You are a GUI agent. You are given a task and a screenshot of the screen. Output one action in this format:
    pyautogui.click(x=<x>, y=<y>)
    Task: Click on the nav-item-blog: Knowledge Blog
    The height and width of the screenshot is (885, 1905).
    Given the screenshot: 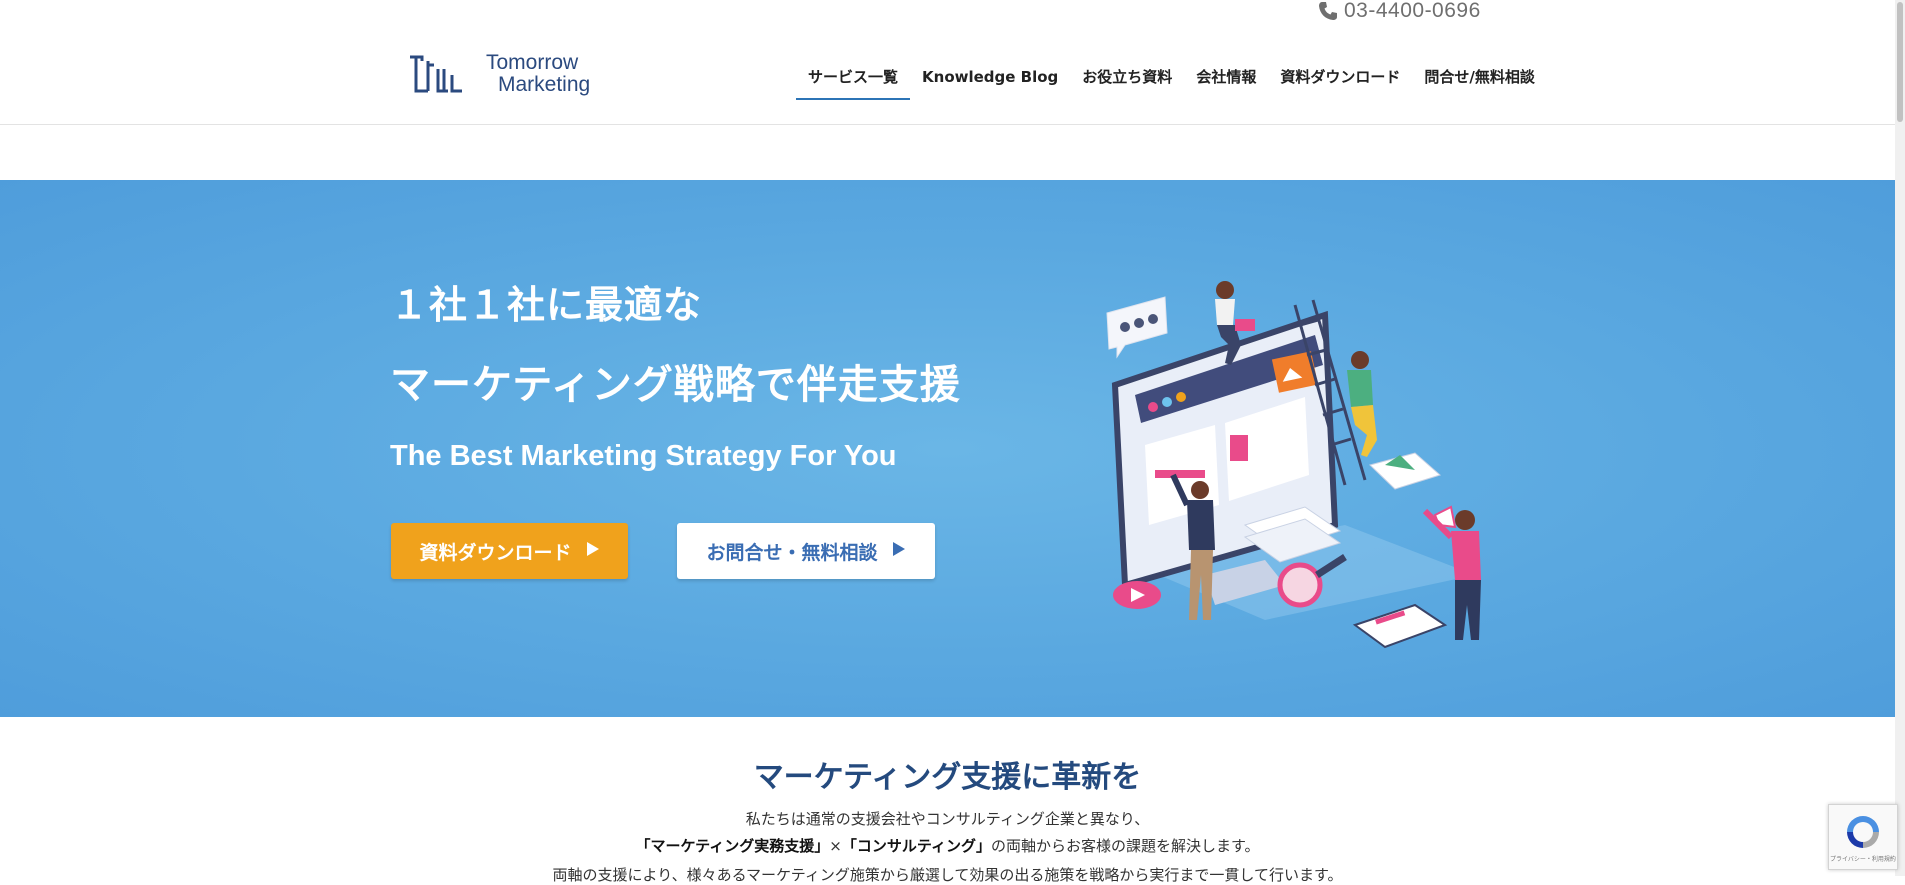 What is the action you would take?
    pyautogui.click(x=990, y=83)
    